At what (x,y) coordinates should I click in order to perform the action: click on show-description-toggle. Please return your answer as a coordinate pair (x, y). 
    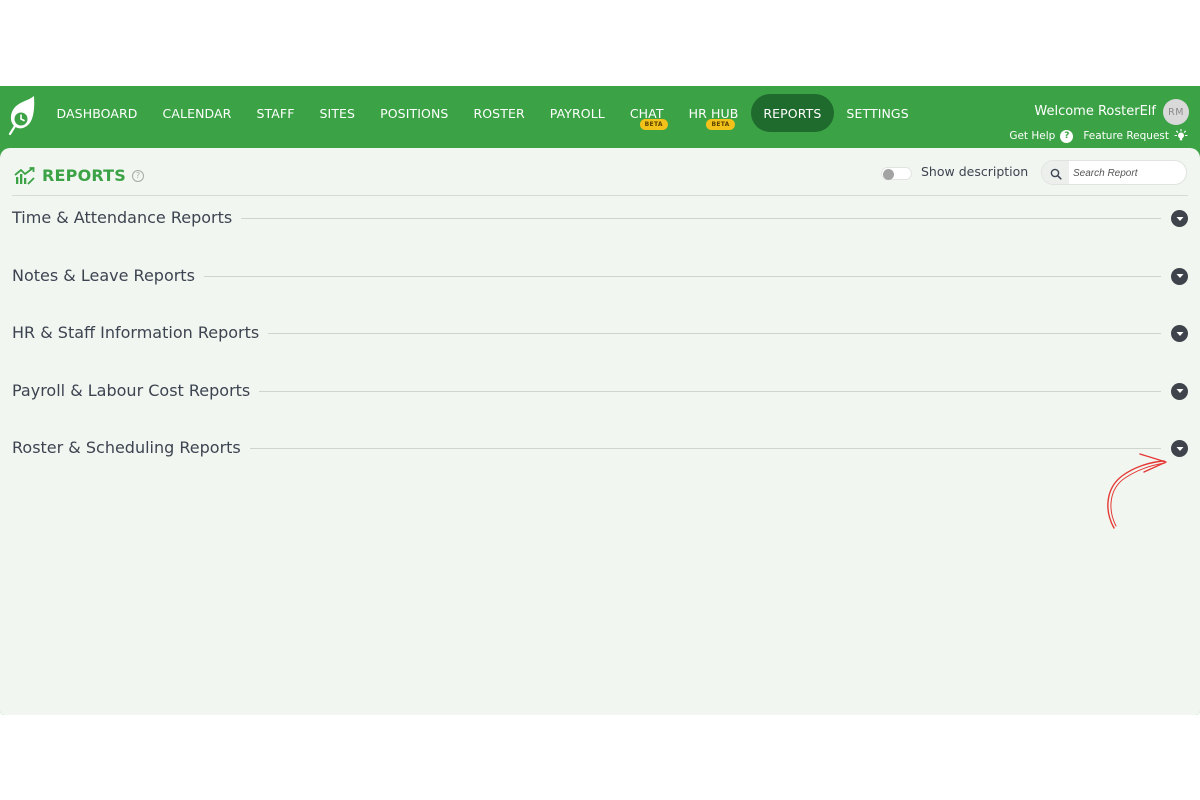
    Looking at the image, I should click on (896, 173).